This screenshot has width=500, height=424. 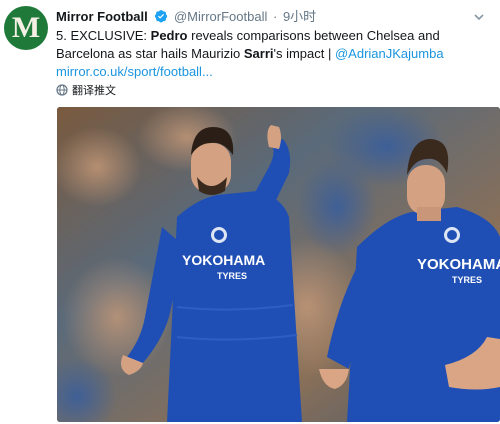 I want to click on avatar: M, so click(x=26, y=28).